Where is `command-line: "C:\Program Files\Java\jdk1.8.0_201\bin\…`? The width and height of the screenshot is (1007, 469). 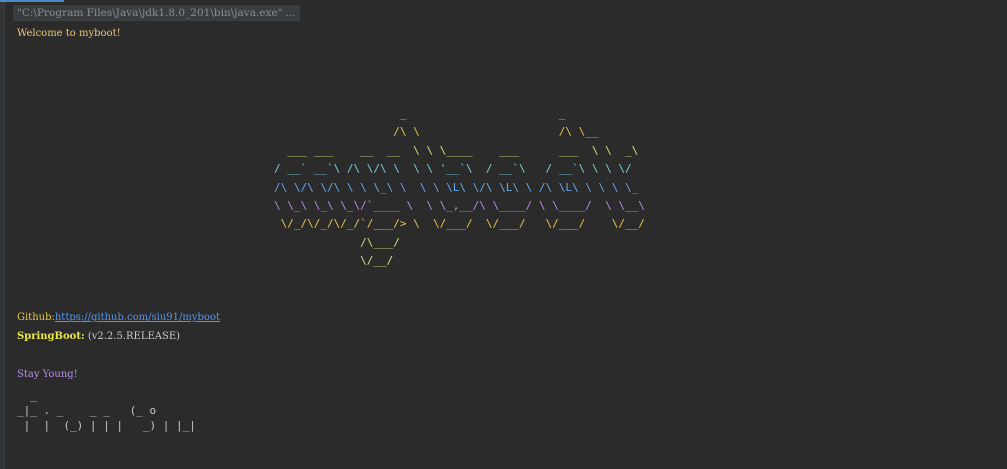
command-line: "C:\Program Files\Java\jdk1.8.0_201\bin\… is located at coordinates (156, 13).